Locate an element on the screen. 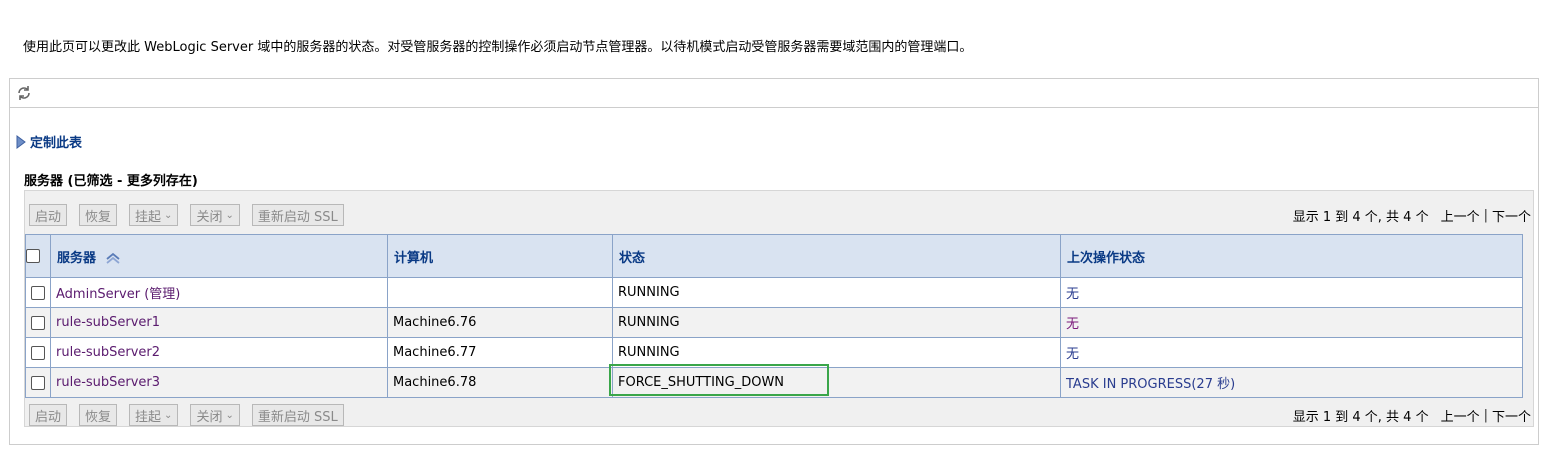 The image size is (1551, 464). table-row: AdminServer (管理) RUNNING 无 is located at coordinates (774, 292).